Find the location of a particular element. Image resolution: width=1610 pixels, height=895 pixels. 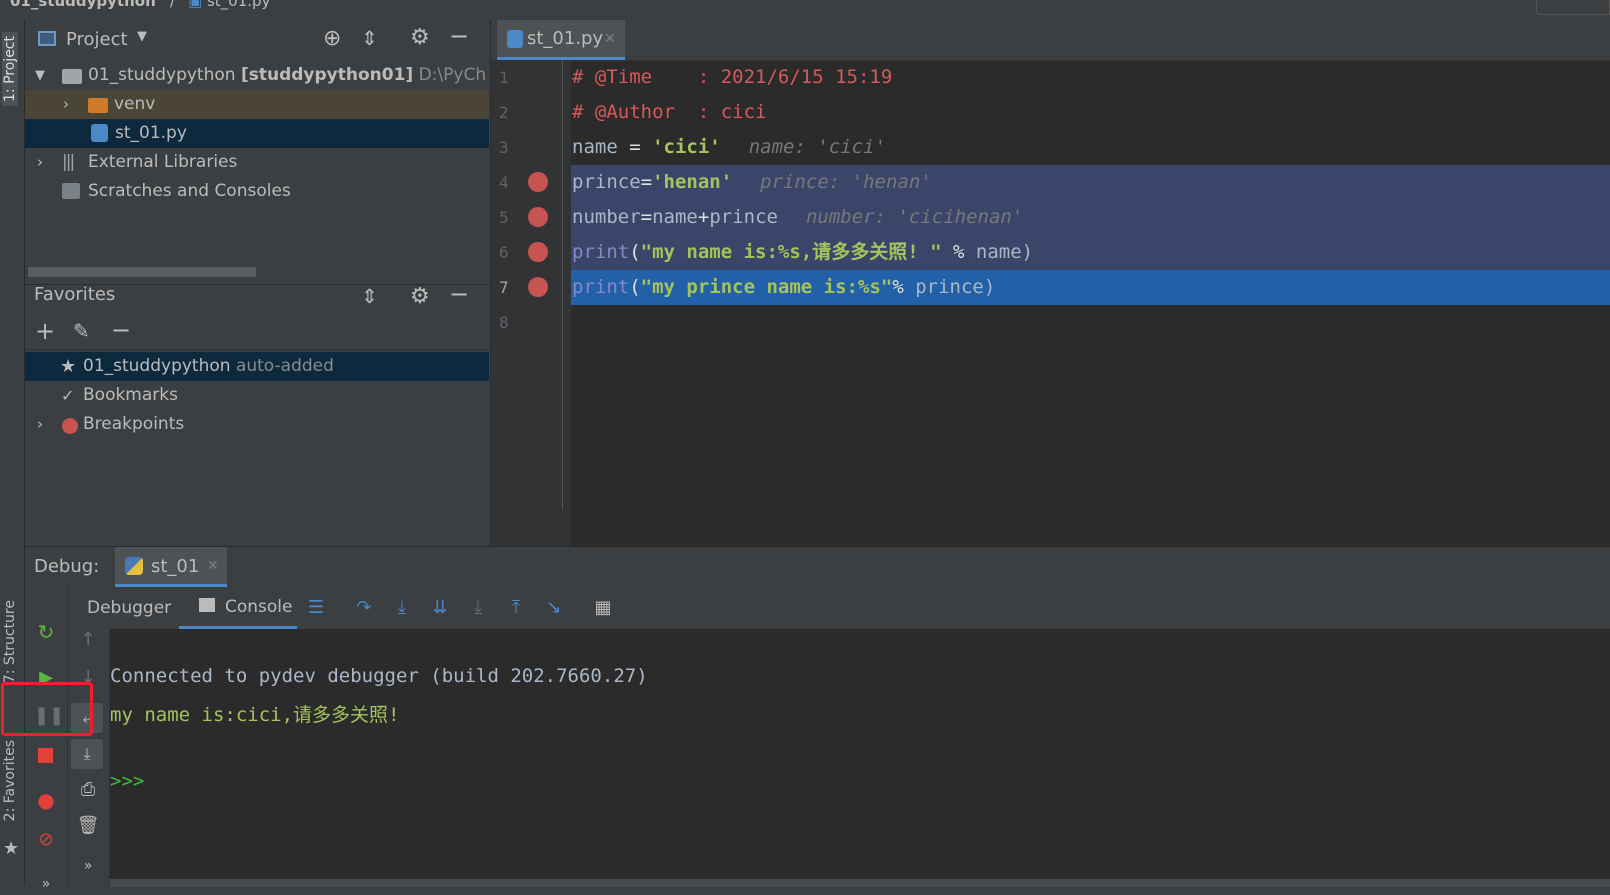

step-over-icon: ↷ is located at coordinates (364, 608).